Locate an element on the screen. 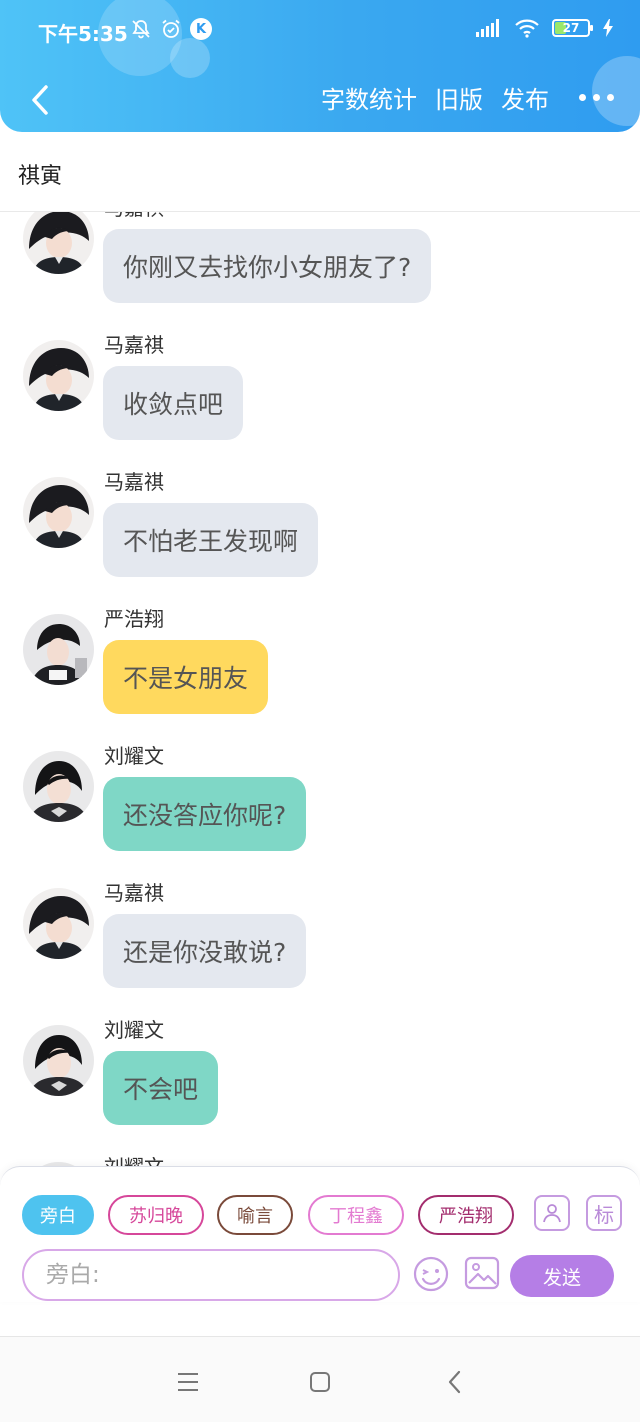 This screenshot has width=640, height=1422. chat-message: 严浩翔 不是女朋友 is located at coordinates (320, 675).